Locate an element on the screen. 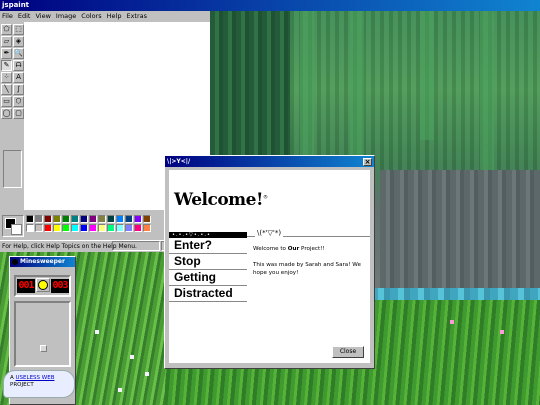 The height and width of the screenshot is (405, 540). kaomoji: \(*'▽'*) is located at coordinates (269, 233).